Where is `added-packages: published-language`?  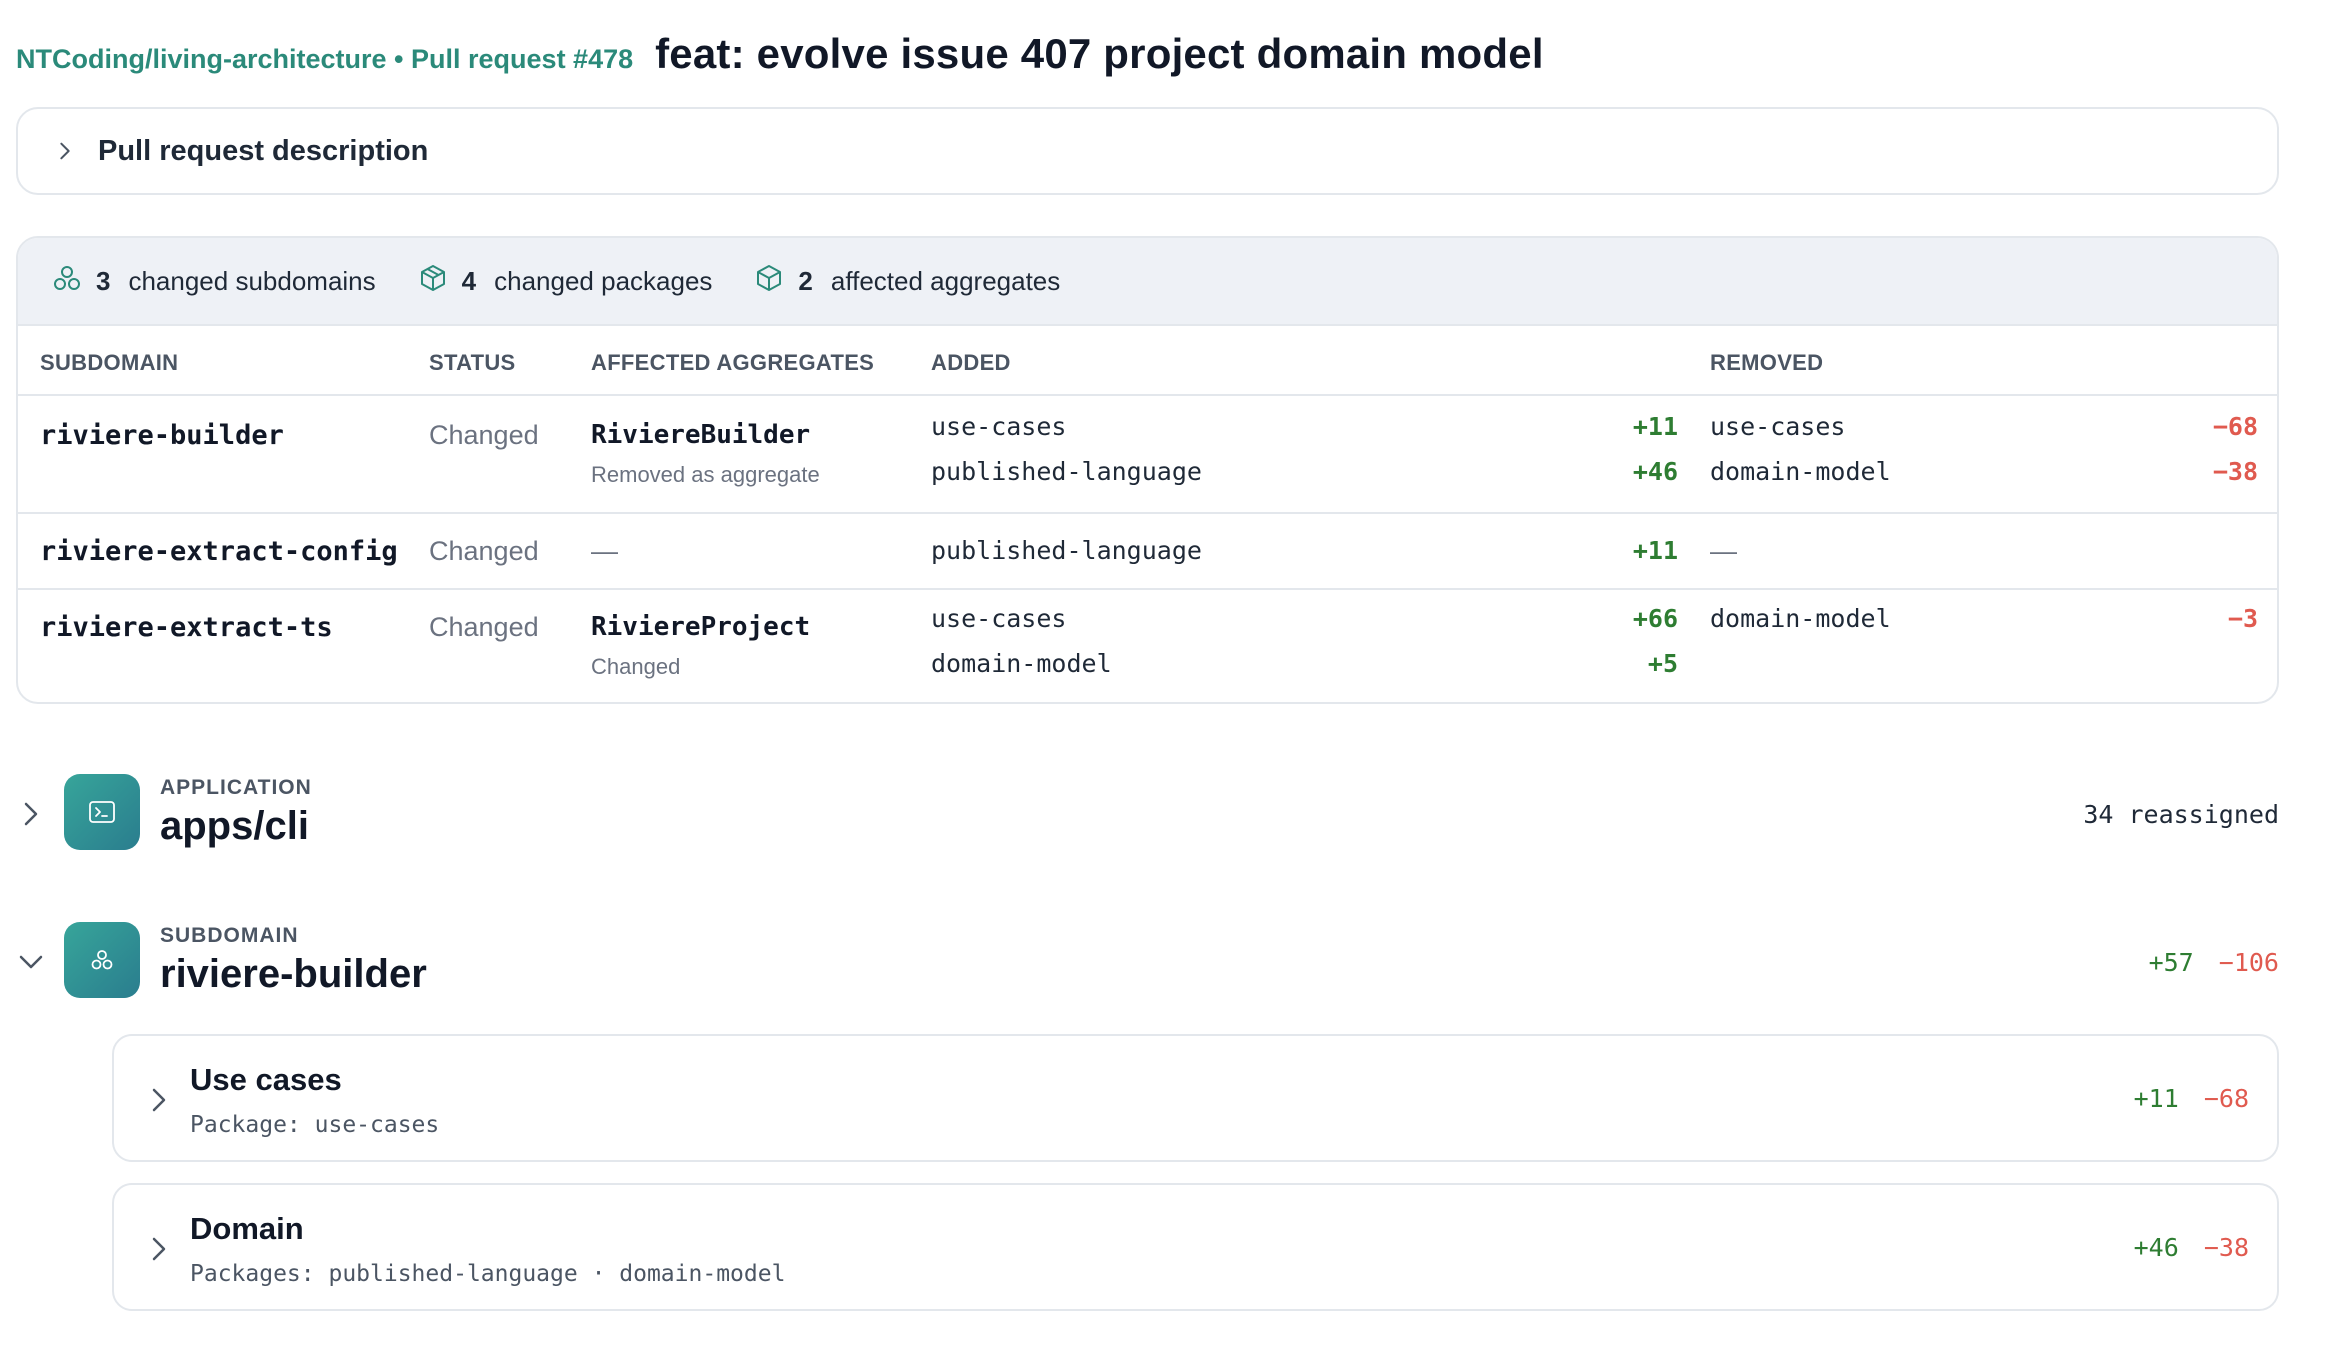 added-packages: published-language is located at coordinates (1066, 550).